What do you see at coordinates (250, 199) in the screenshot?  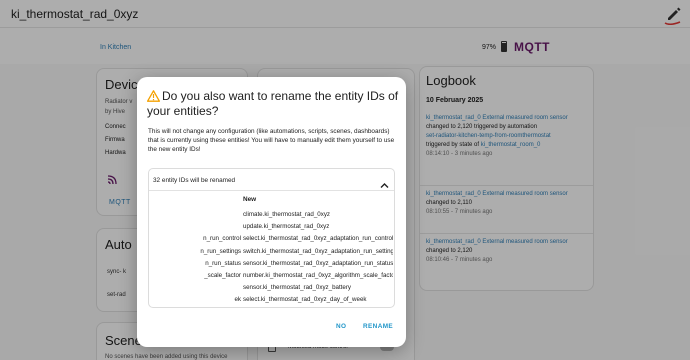 I see `new-column-header: New` at bounding box center [250, 199].